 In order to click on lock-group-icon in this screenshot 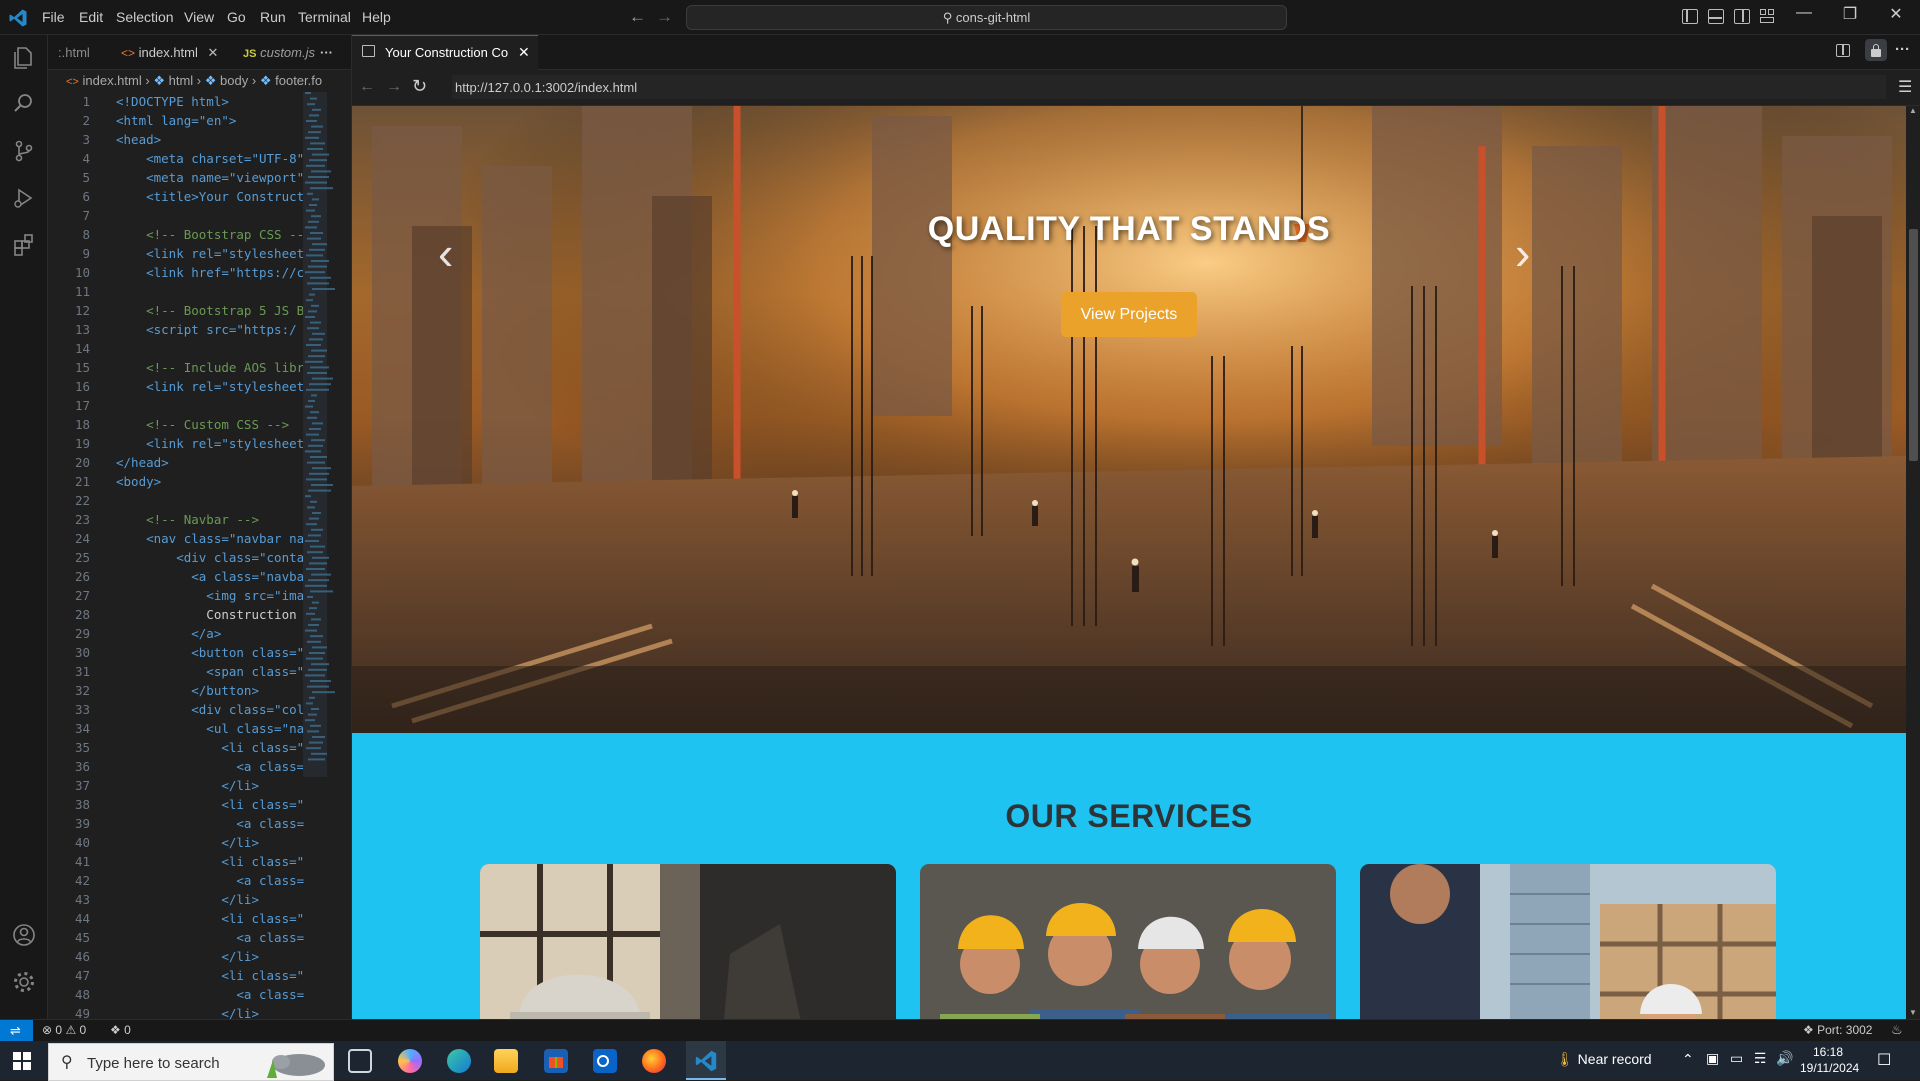, I will do `click(1876, 50)`.